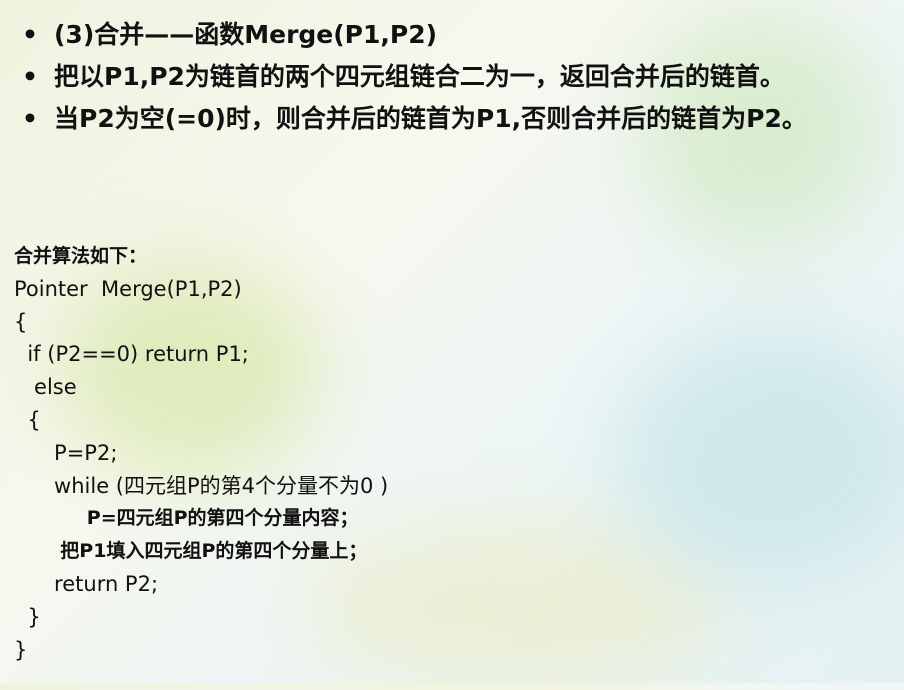 The width and height of the screenshot is (904, 690). I want to click on bullet-item: • 把以P1,P2为链首的两个四元组链合二为一，返回合并后的链首。, so click(453, 77).